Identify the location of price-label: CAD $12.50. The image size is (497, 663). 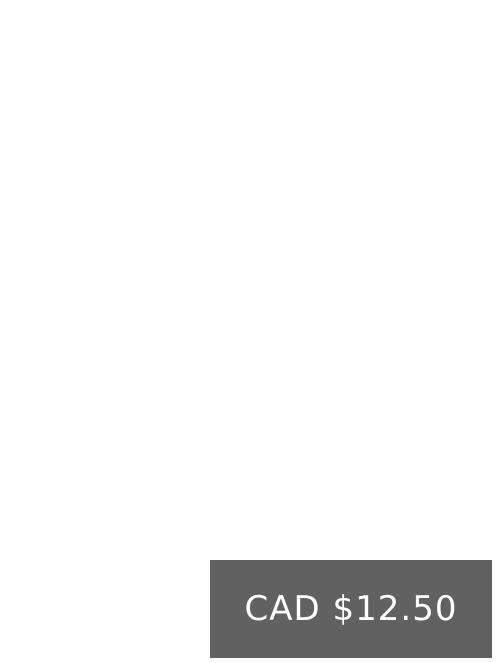
(351, 609).